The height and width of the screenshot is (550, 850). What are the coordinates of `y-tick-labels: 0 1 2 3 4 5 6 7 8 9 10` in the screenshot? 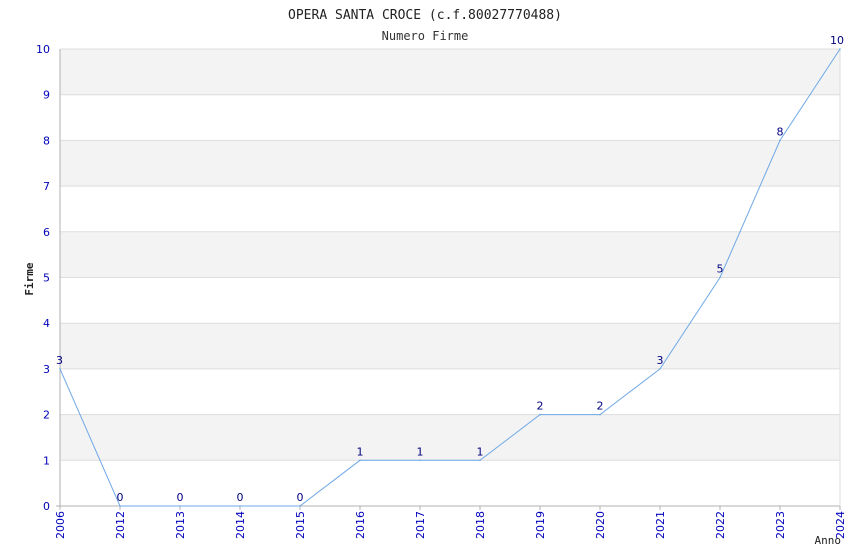 It's located at (43, 278).